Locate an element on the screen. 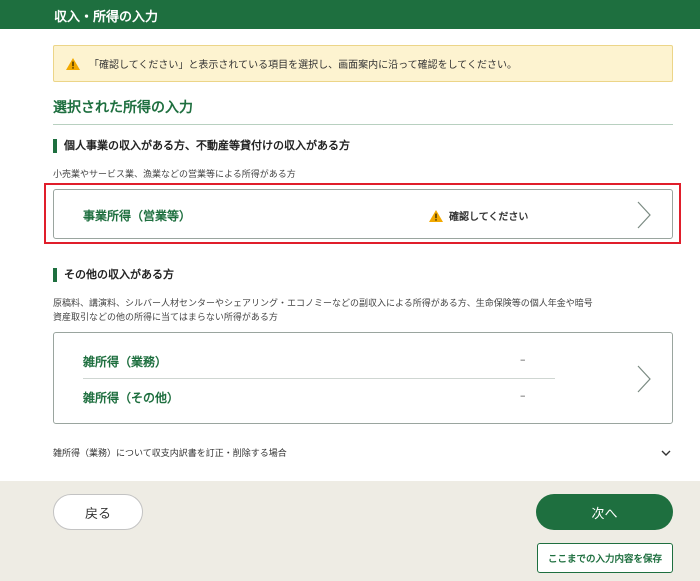  other-income-heading: その他の収入がある方 is located at coordinates (113, 275).